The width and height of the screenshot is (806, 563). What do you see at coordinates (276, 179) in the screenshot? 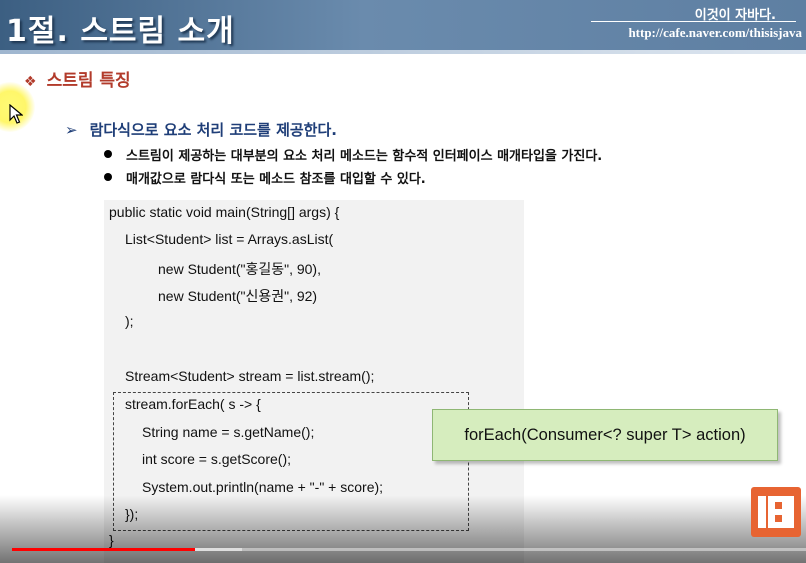
I see `bullet-point-text: 매개값으로 람다식 또는 메소드 참조를 대입할 수 있다.` at bounding box center [276, 179].